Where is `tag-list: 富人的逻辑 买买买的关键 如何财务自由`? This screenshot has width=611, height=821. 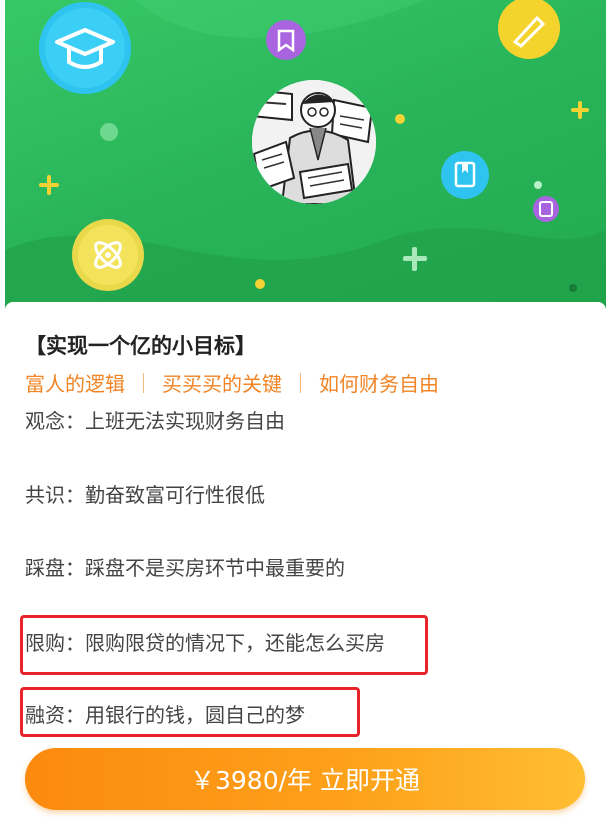
tag-list: 富人的逻辑 买买买的关键 如何财务自由 is located at coordinates (232, 382).